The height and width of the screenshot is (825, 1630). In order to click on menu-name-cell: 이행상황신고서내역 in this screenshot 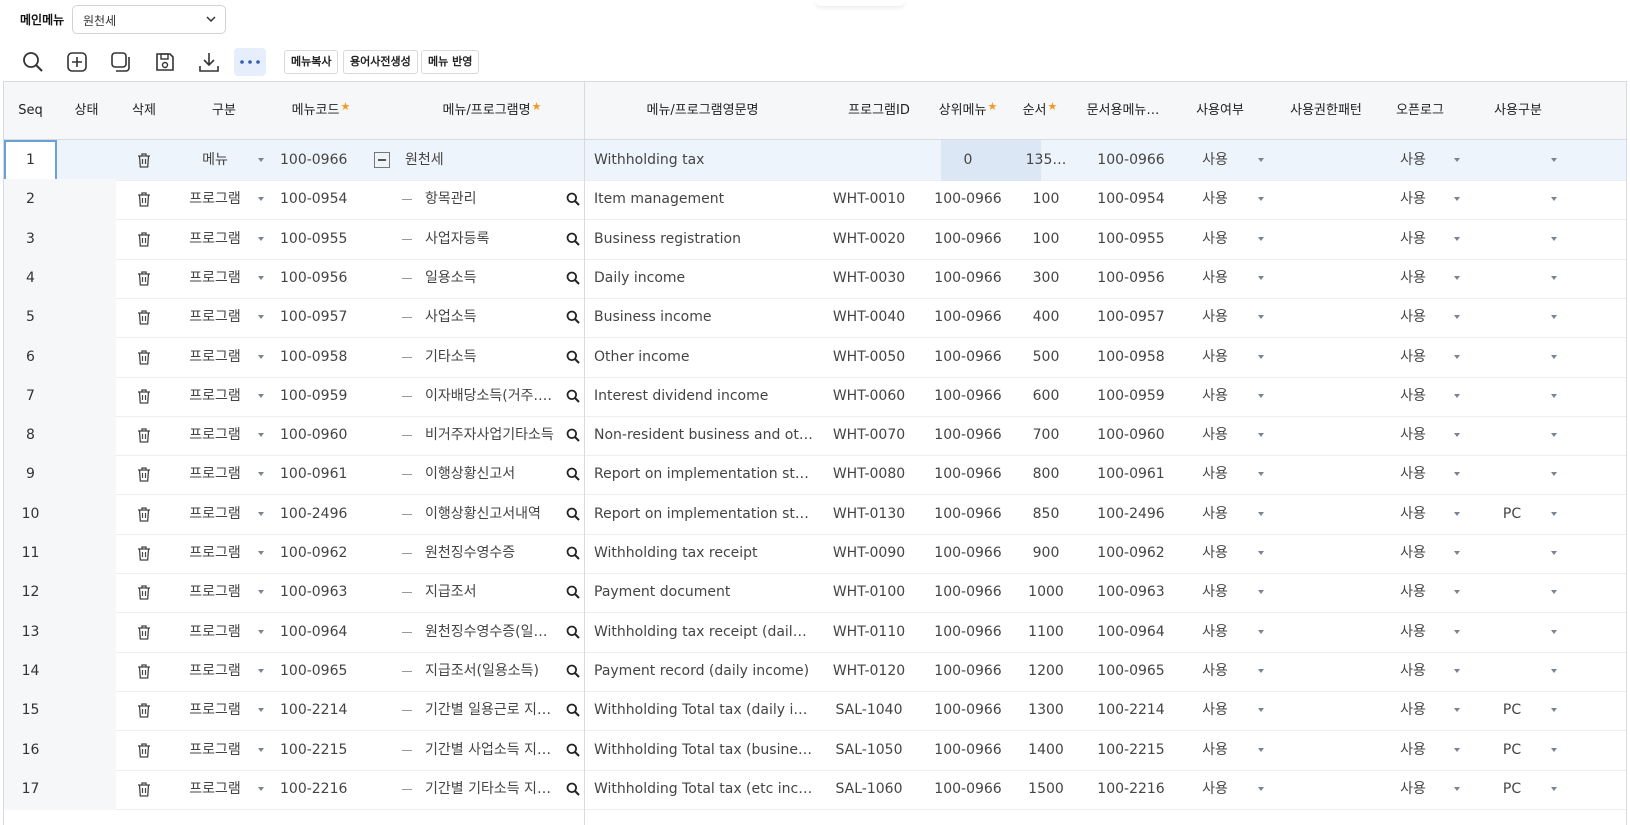, I will do `click(490, 514)`.